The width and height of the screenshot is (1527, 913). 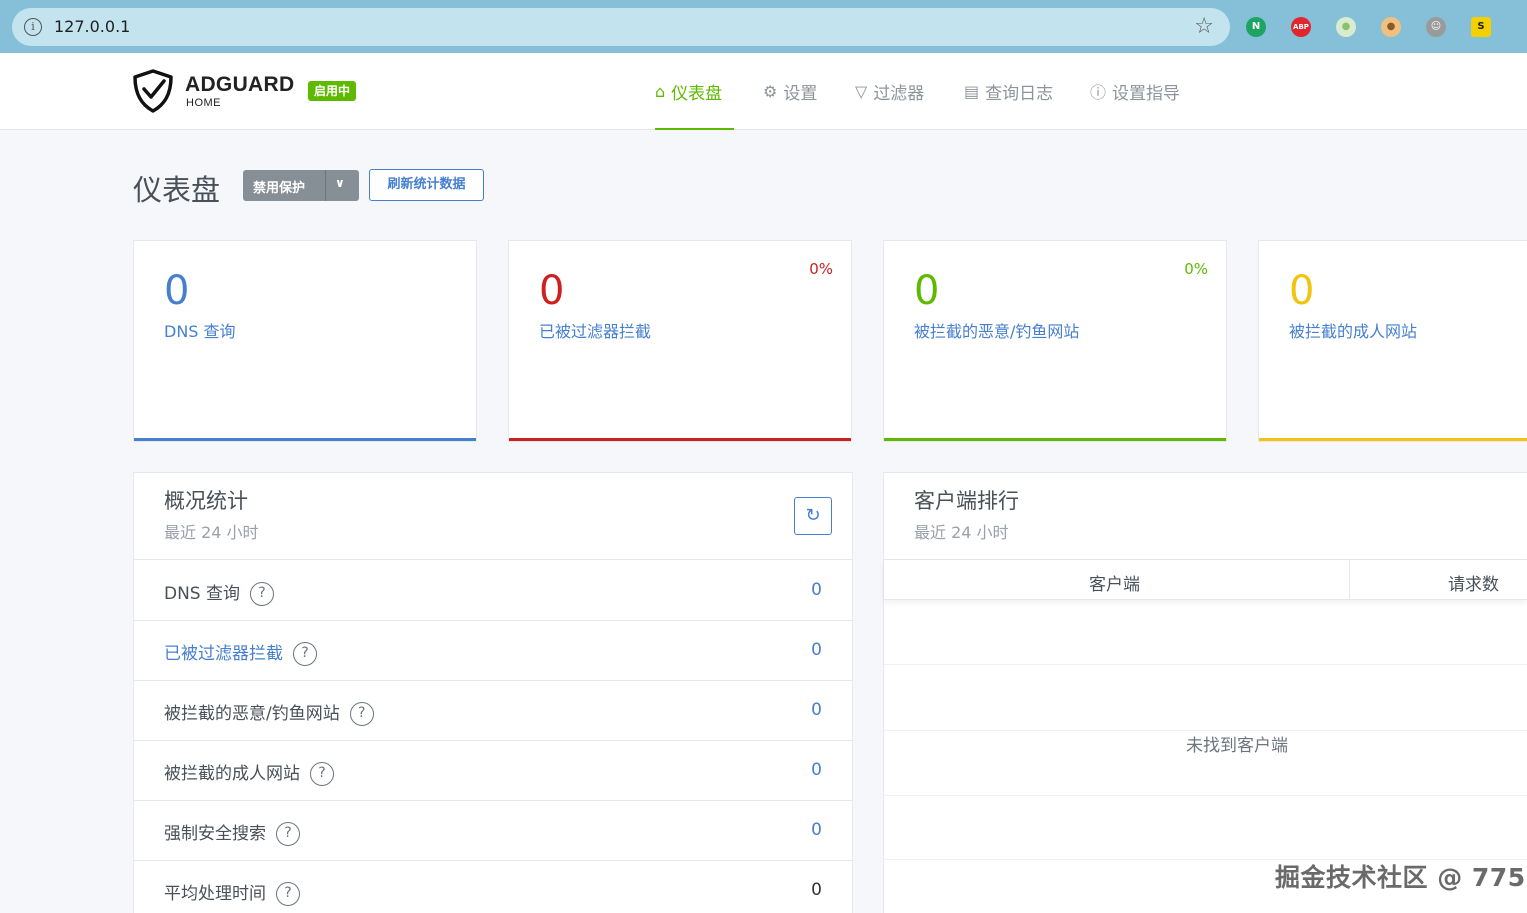 I want to click on nav-dashboard: ⌂ 仪表盘, so click(x=689, y=92).